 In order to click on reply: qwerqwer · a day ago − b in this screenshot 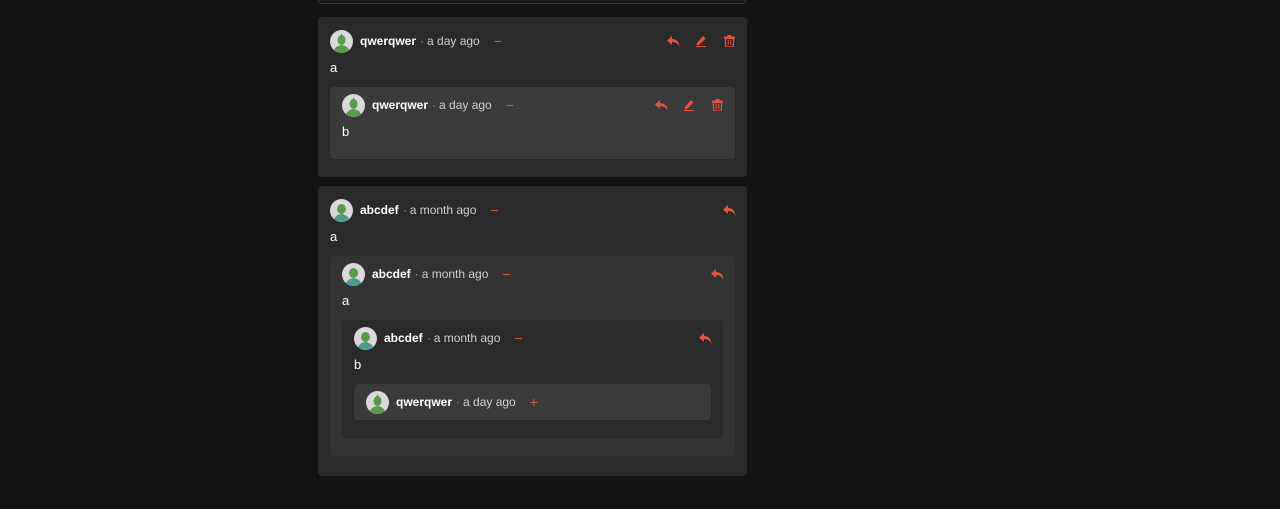, I will do `click(532, 123)`.